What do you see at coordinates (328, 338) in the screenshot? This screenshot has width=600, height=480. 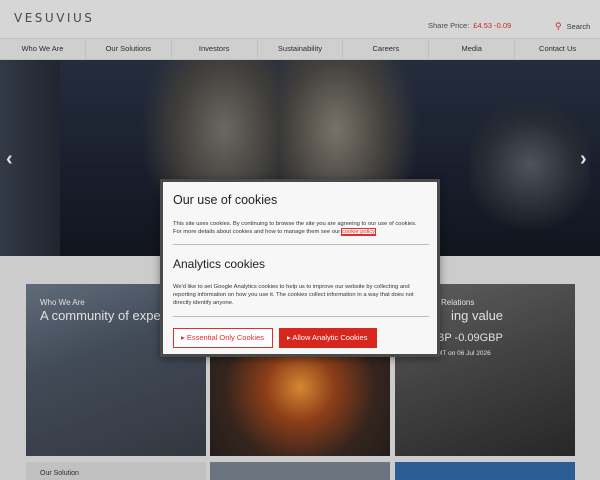 I see `allow-analytic-button: ▸ Allow Analytic Cookies` at bounding box center [328, 338].